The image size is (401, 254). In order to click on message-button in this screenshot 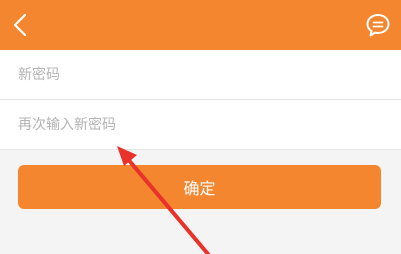, I will do `click(378, 25)`.